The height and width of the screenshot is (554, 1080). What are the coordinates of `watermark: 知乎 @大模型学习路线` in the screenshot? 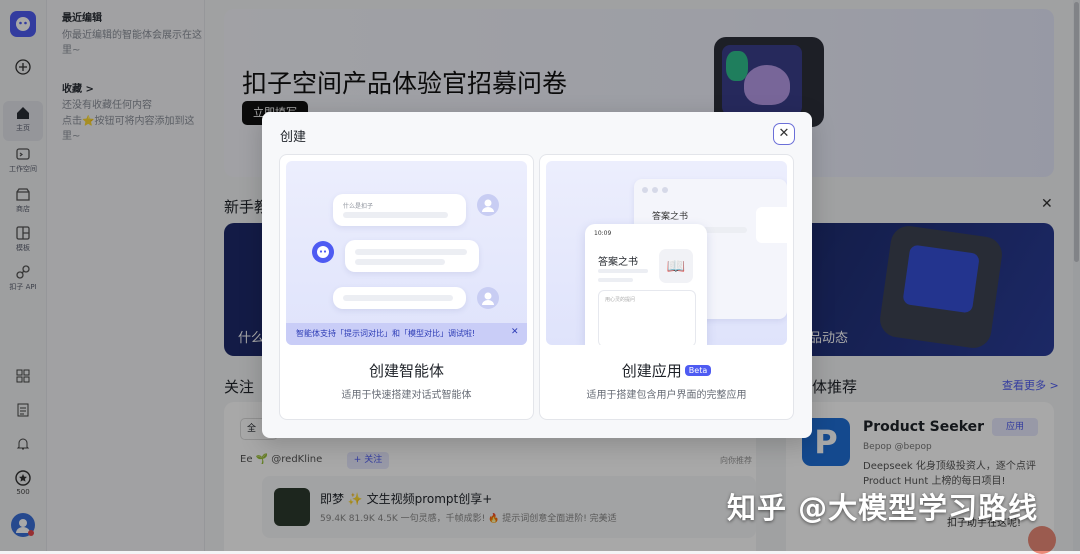 It's located at (883, 508).